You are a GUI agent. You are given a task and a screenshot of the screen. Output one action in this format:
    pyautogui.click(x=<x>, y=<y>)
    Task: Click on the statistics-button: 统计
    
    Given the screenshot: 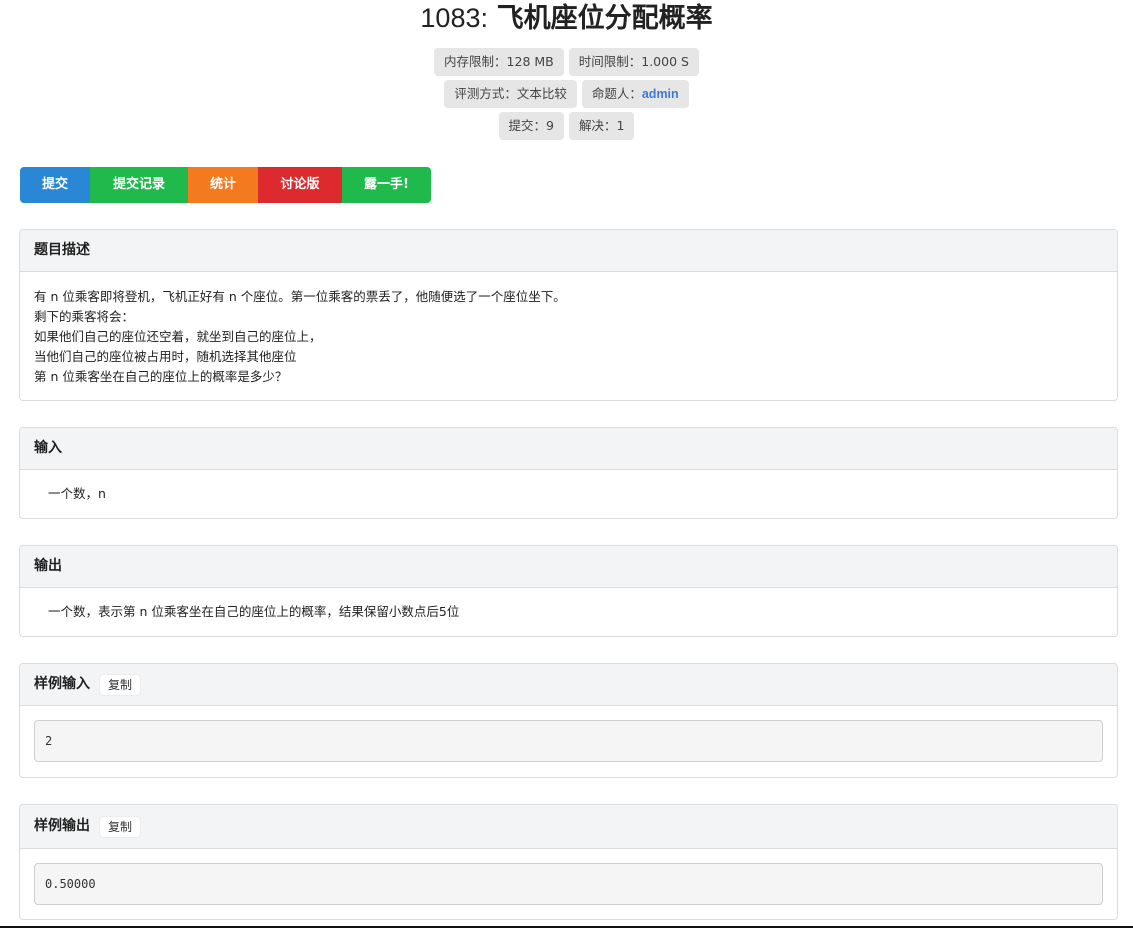 What is the action you would take?
    pyautogui.click(x=223, y=185)
    